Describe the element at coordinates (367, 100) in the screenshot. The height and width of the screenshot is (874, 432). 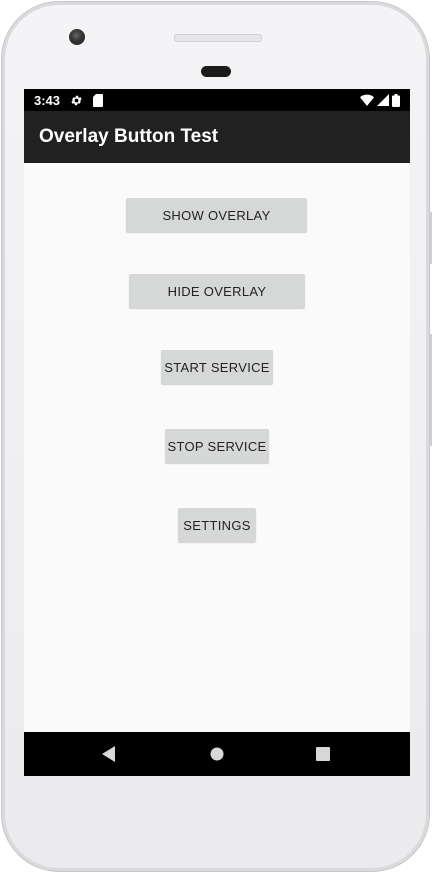
I see `wifi-icon` at that location.